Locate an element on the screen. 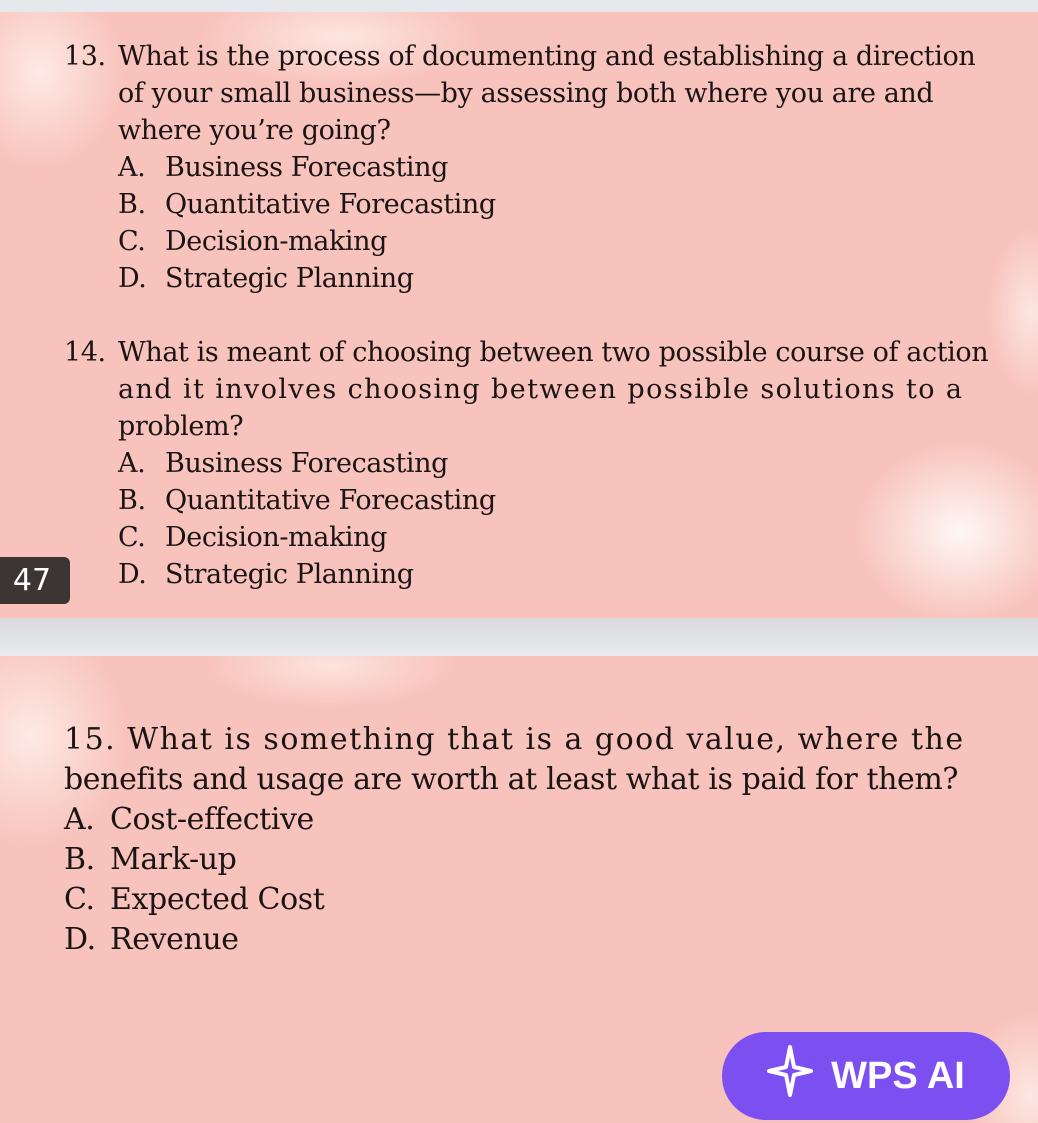 The width and height of the screenshot is (1038, 1123). option-text: Mark-up is located at coordinates (173, 859).